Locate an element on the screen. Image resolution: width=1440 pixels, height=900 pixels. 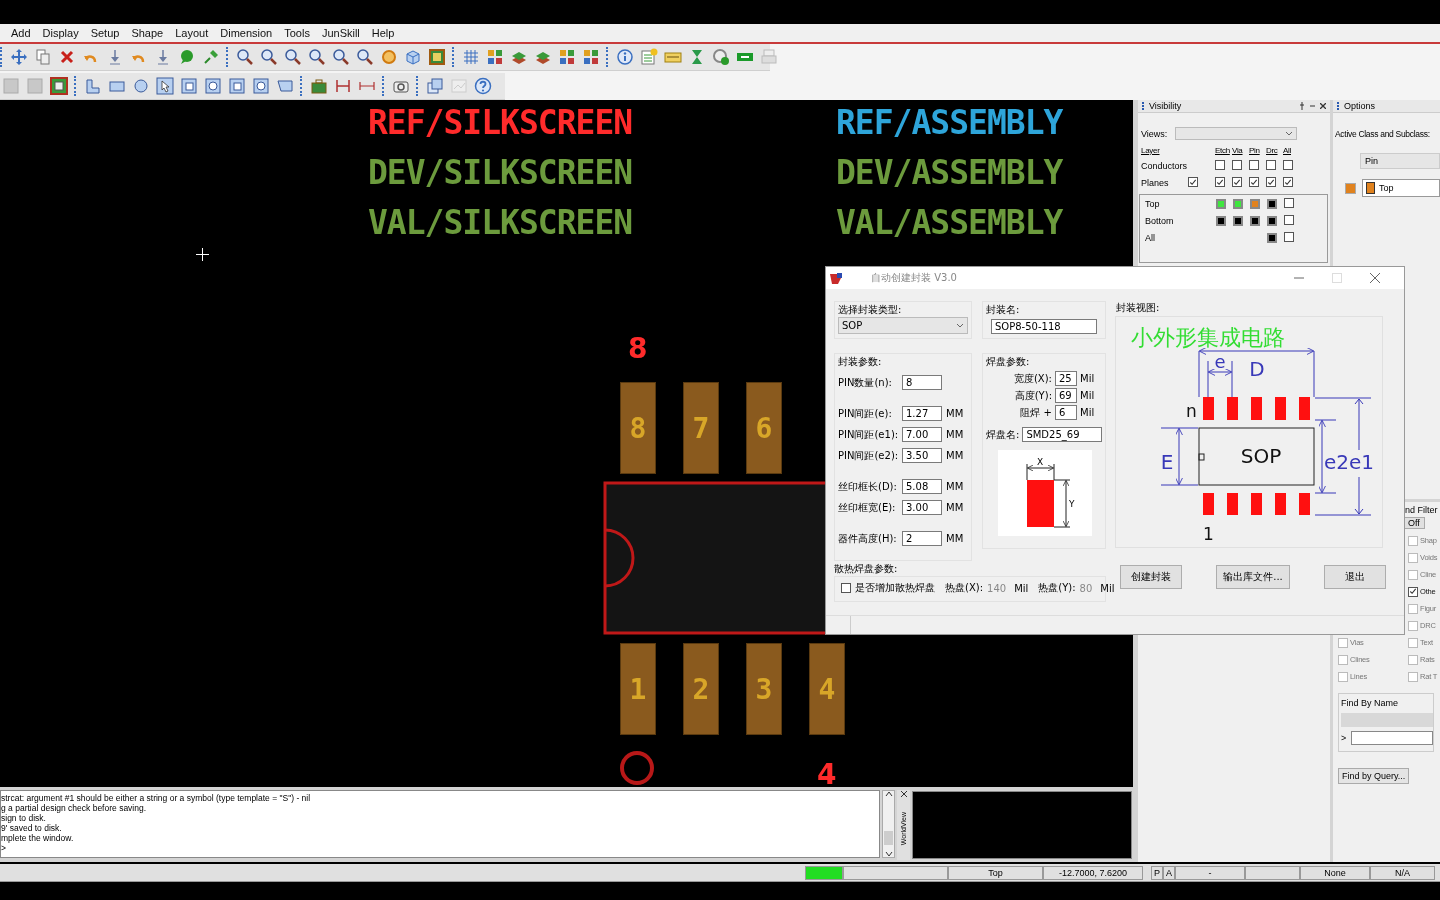
menu-item: Add is located at coordinates (21, 33).